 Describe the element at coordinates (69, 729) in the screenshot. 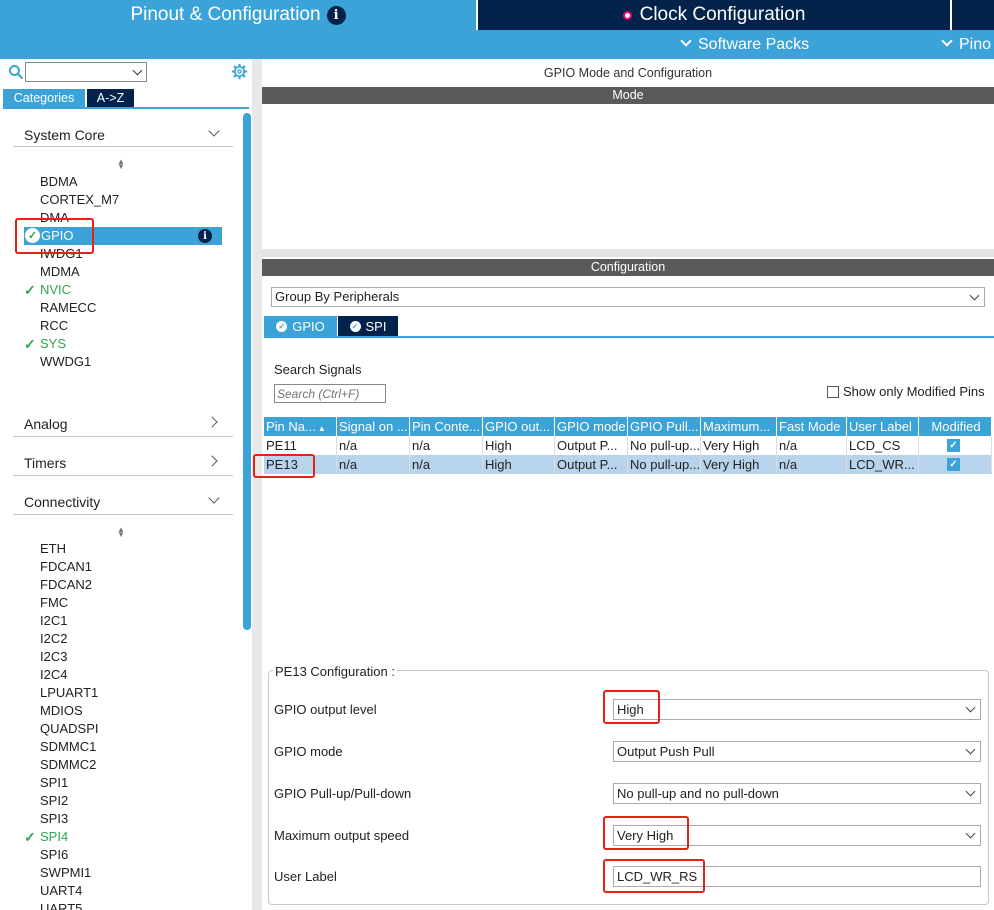

I see `sidebar-item-quadspi: QUADSPI` at that location.